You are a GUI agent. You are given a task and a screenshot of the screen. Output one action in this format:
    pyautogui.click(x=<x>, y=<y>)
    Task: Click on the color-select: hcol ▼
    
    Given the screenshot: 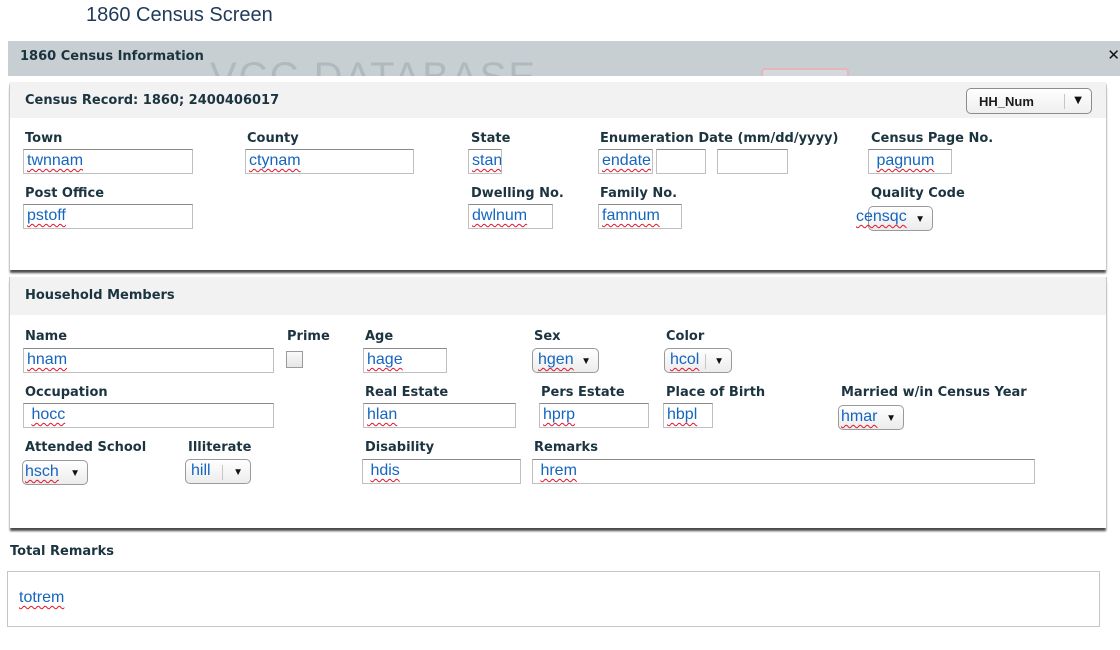 What is the action you would take?
    pyautogui.click(x=698, y=360)
    